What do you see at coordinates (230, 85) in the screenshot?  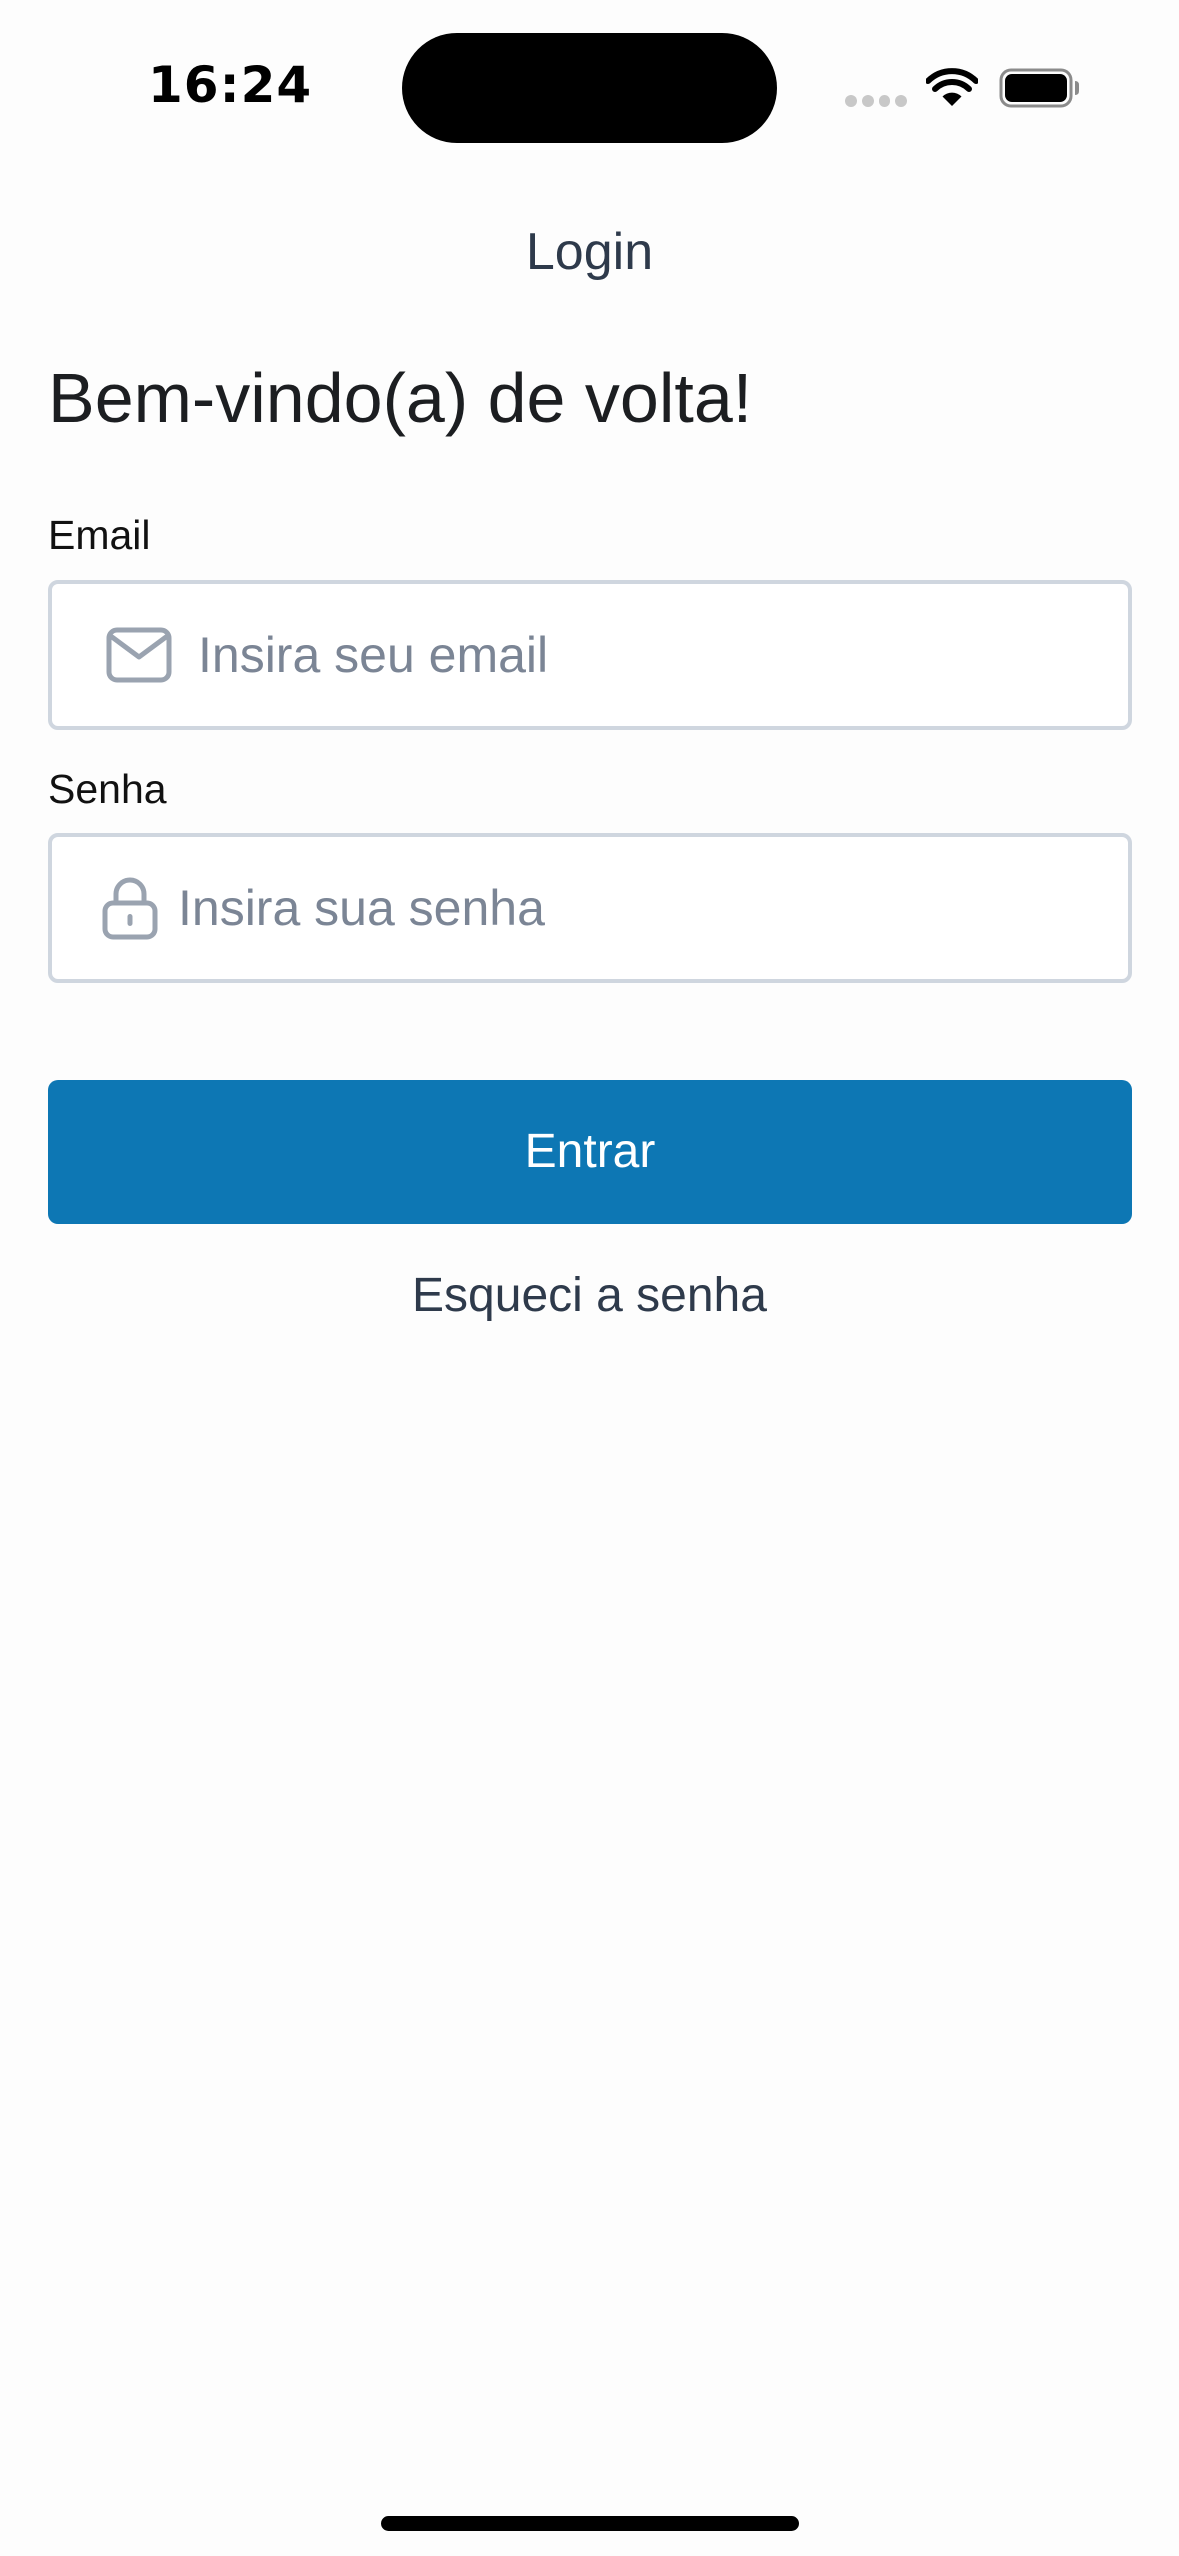 I see `status-time: 16:24` at bounding box center [230, 85].